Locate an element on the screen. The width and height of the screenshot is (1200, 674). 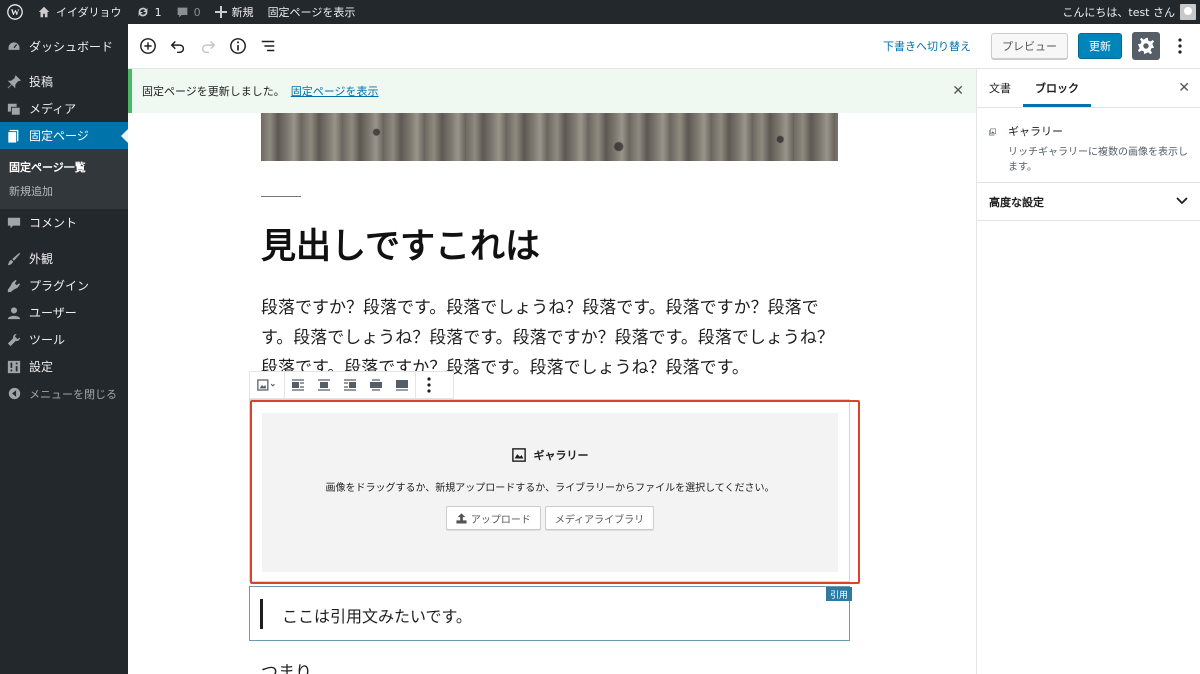
comment-bubble-icon is located at coordinates (182, 12).